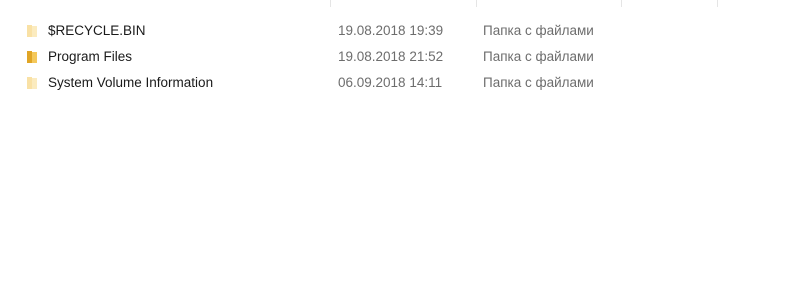 Image resolution: width=800 pixels, height=289 pixels. Describe the element at coordinates (391, 56) in the screenshot. I see `file-date-modified: 19.08.2018 21:52` at that location.